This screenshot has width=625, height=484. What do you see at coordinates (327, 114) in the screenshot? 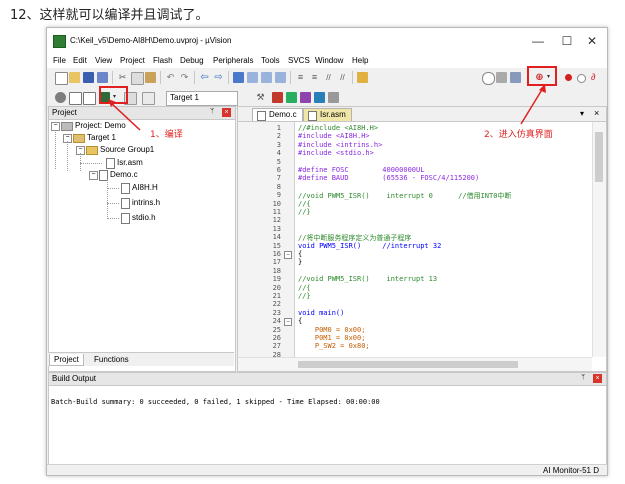
I see `tab-isr-asm: Isr.asm` at bounding box center [327, 114].